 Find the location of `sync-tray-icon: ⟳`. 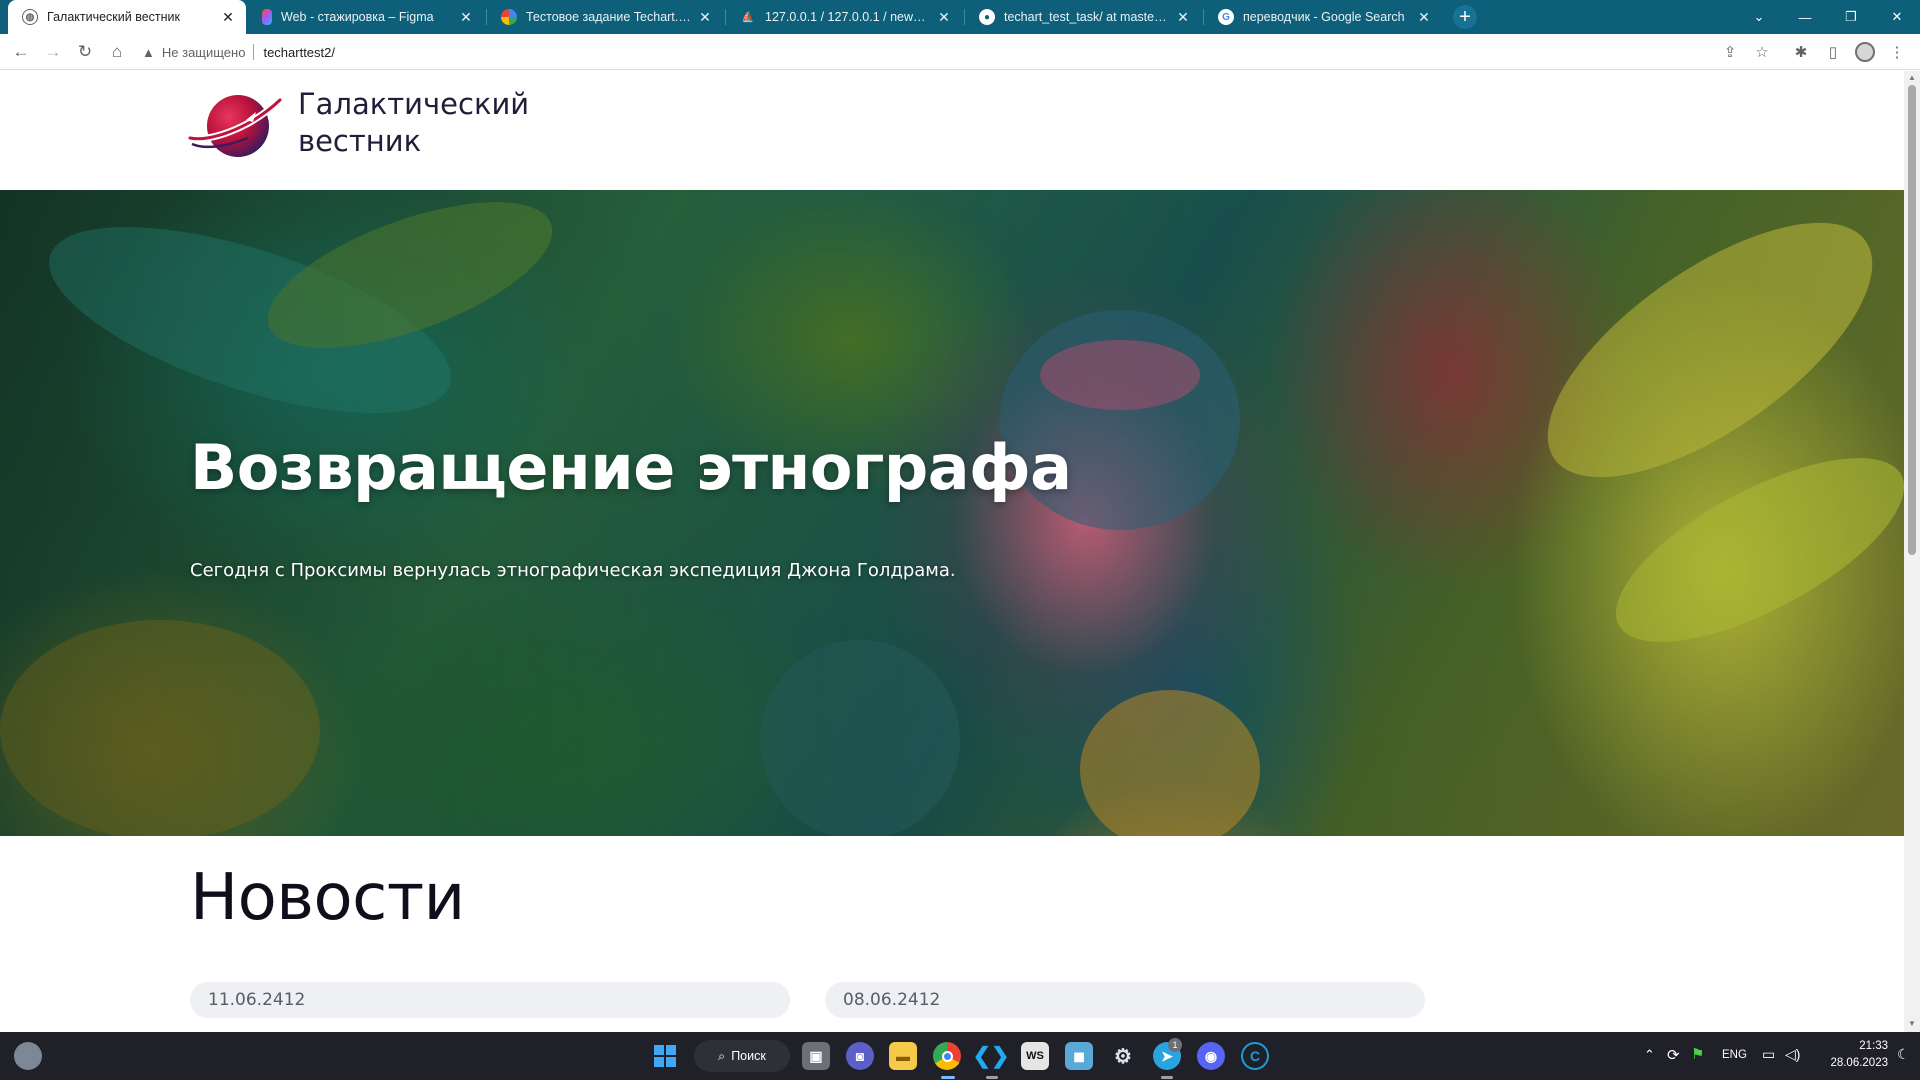

sync-tray-icon: ⟳ is located at coordinates (1673, 1055).